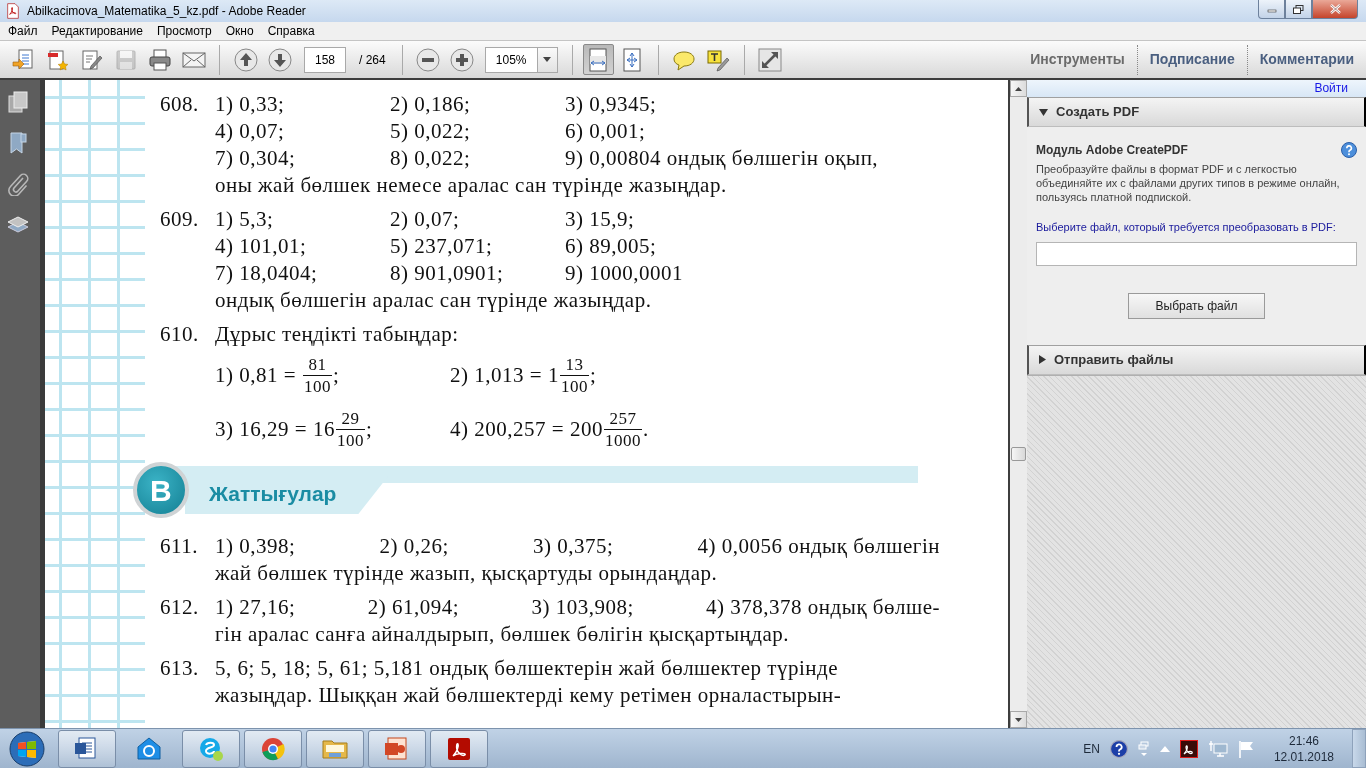  What do you see at coordinates (582, 607) in the screenshot?
I see `exercise-item: 3) 103,908;` at bounding box center [582, 607].